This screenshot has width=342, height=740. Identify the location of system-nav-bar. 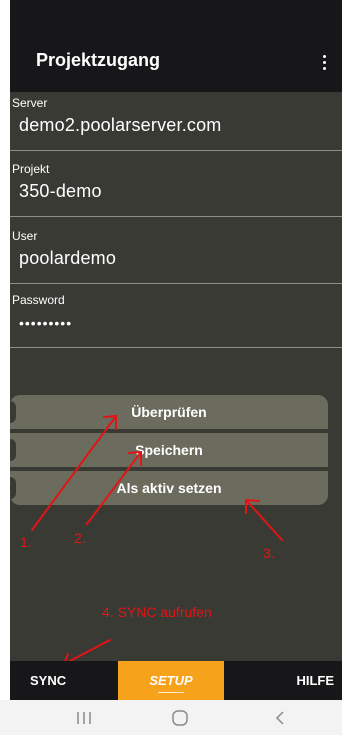
(171, 717).